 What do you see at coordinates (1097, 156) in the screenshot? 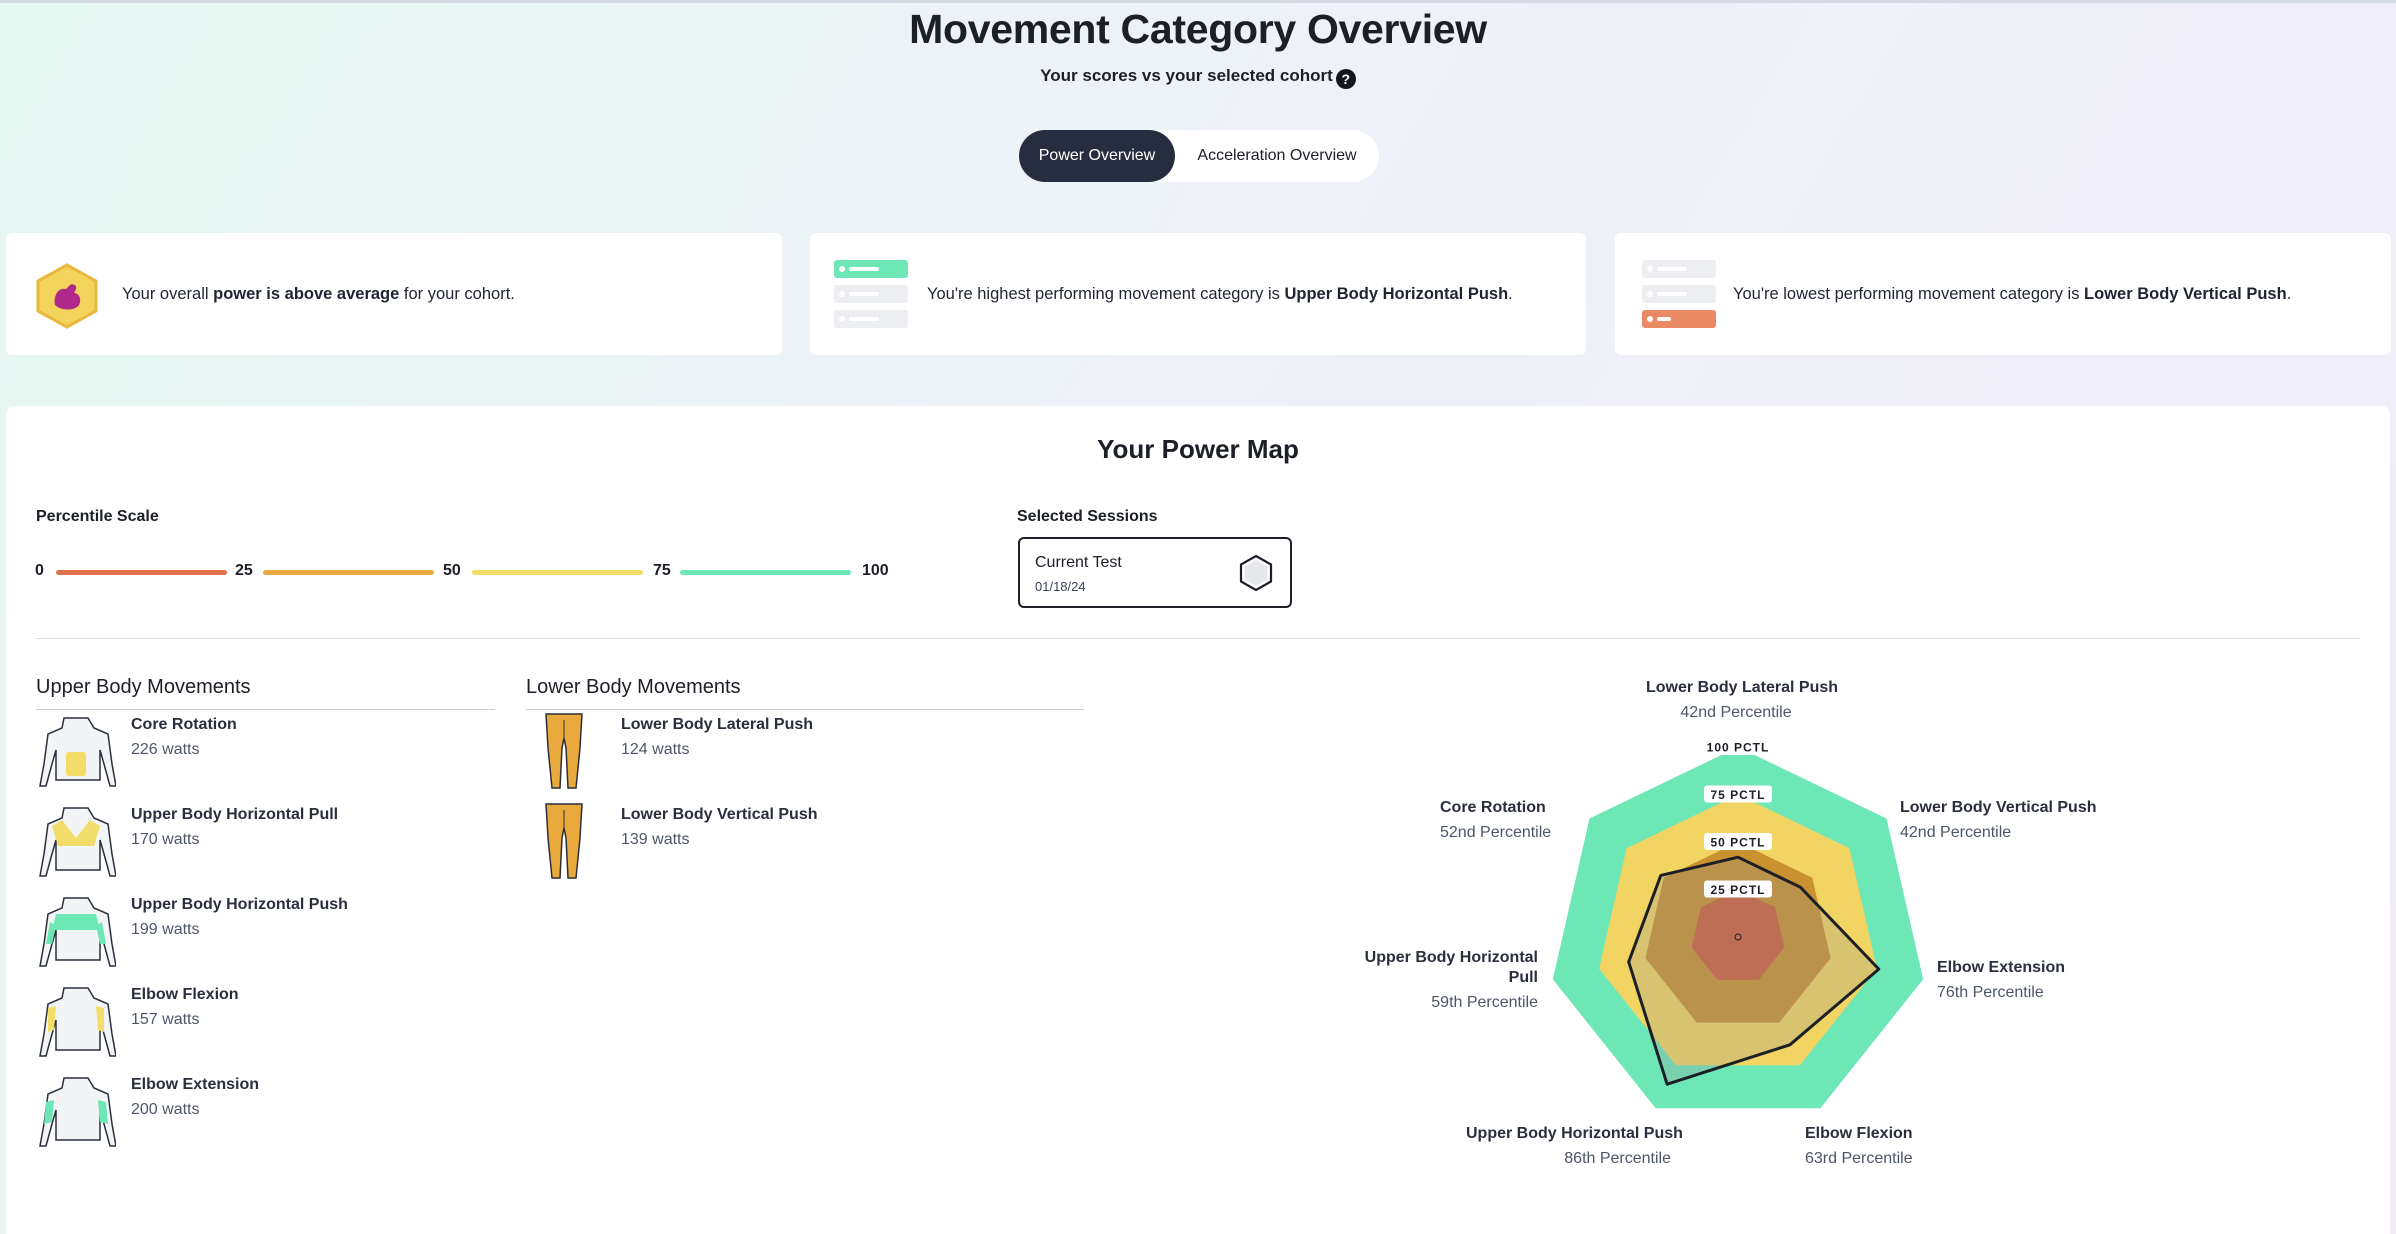
I see `power-overview-tab: Power Overview` at bounding box center [1097, 156].